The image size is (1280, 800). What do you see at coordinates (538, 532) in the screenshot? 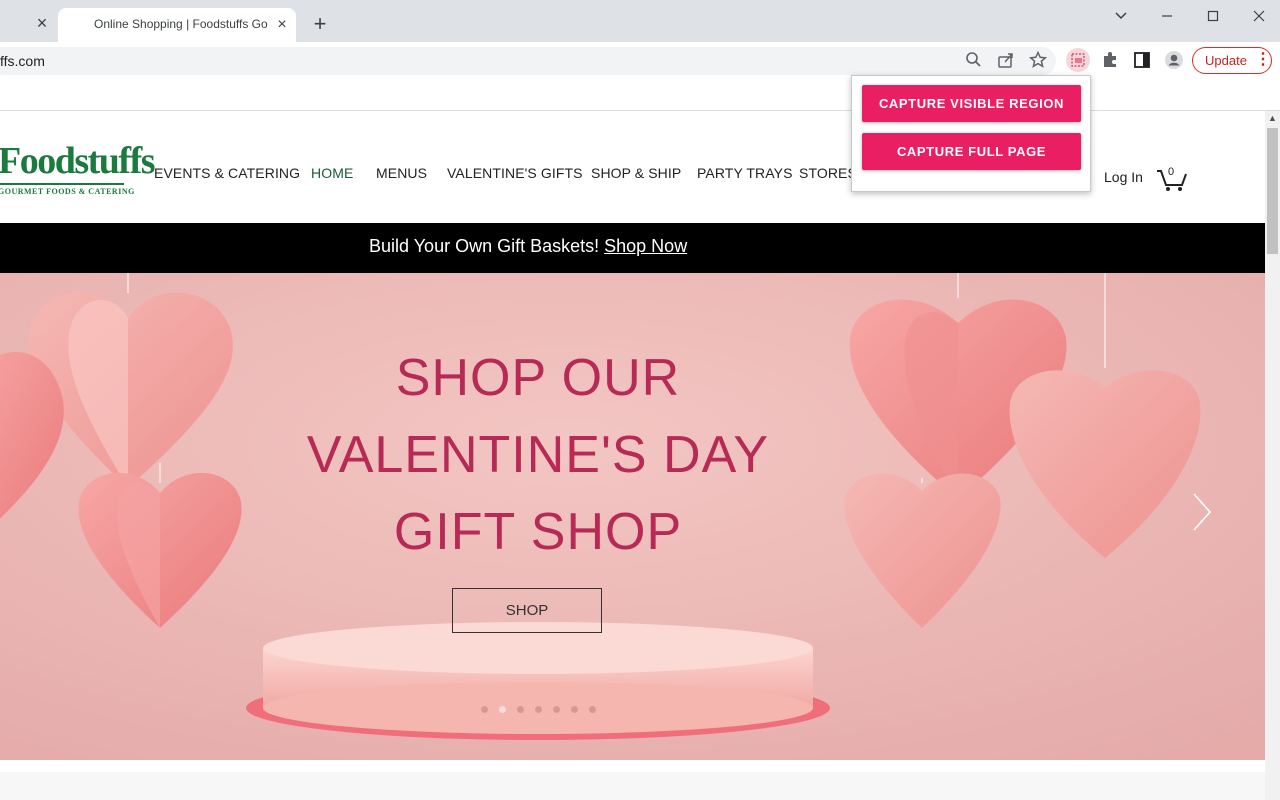
I see `hero-headline-line-3: GIFT SHOP` at bounding box center [538, 532].